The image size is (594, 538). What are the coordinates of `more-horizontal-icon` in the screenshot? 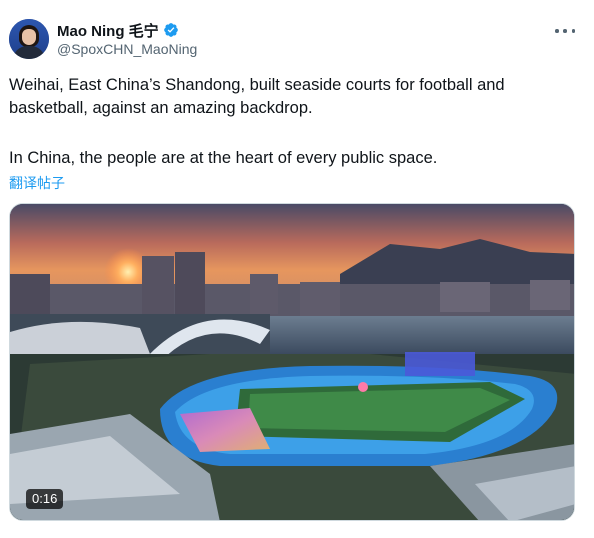 It's located at (565, 31).